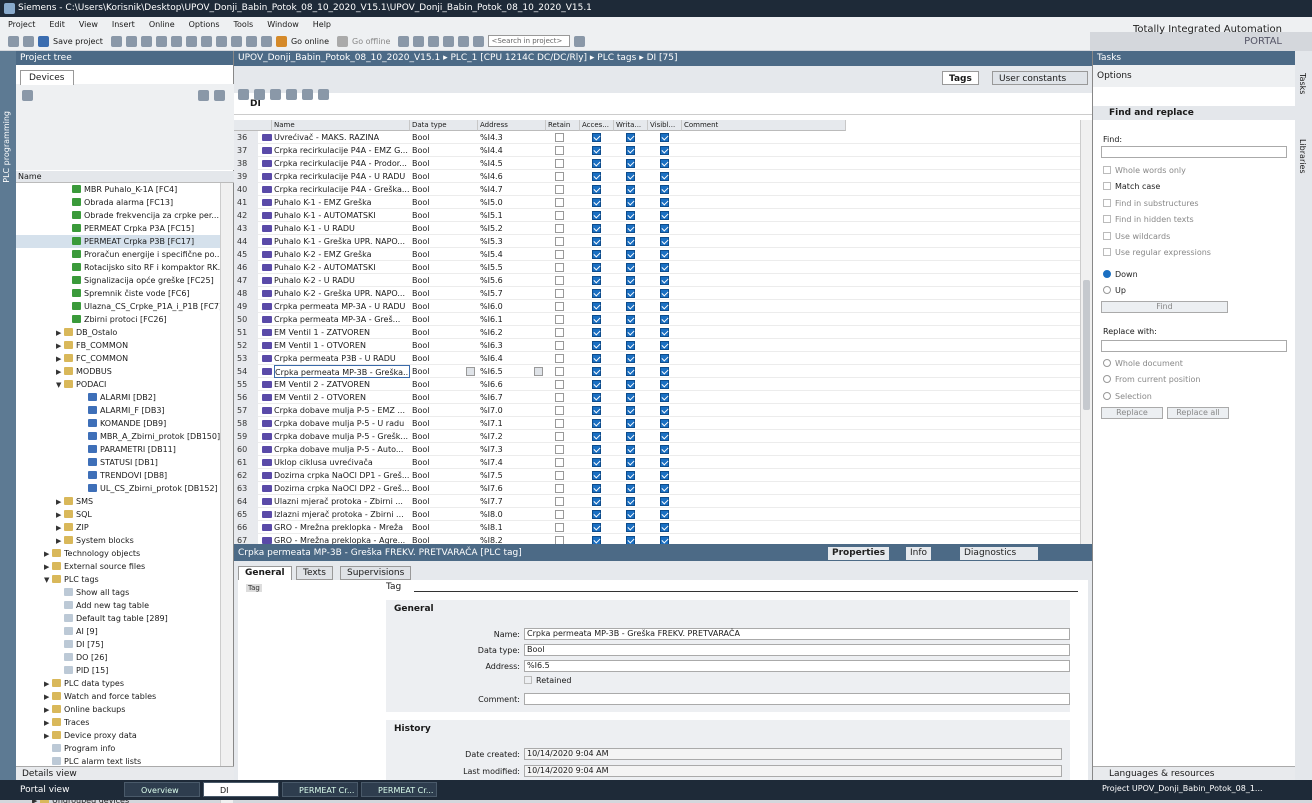 Image resolution: width=1312 pixels, height=803 pixels. What do you see at coordinates (512, 410) in the screenshot?
I see `address-cell: %I7.0` at bounding box center [512, 410].